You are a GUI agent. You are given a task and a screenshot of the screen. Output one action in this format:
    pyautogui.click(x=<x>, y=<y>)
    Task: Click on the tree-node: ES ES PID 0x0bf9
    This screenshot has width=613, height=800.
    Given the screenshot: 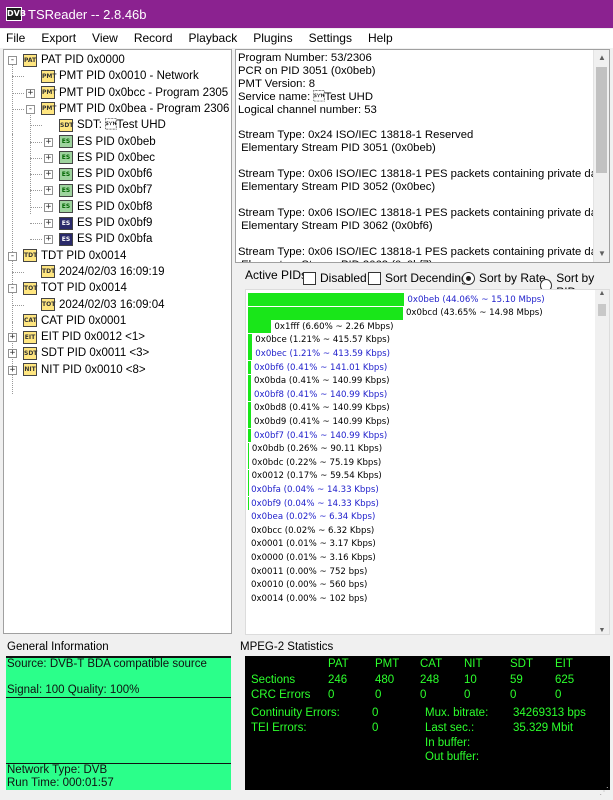 What is the action you would take?
    pyautogui.click(x=105, y=223)
    